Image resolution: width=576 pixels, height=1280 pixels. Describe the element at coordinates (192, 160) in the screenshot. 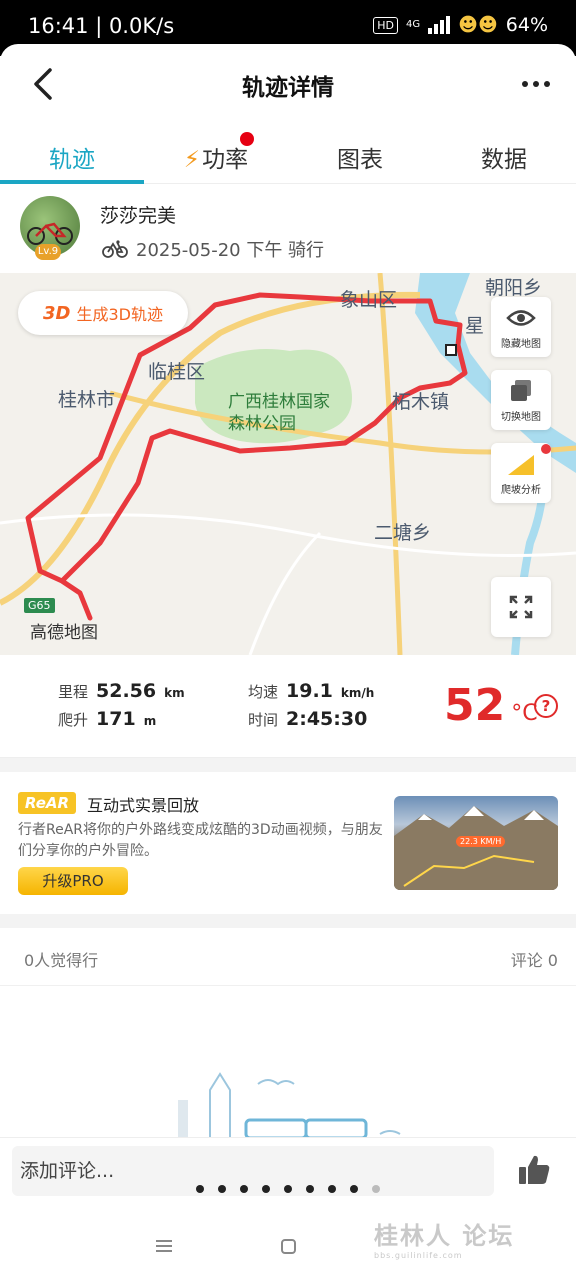

I see `lightning-icon: ⚡` at that location.